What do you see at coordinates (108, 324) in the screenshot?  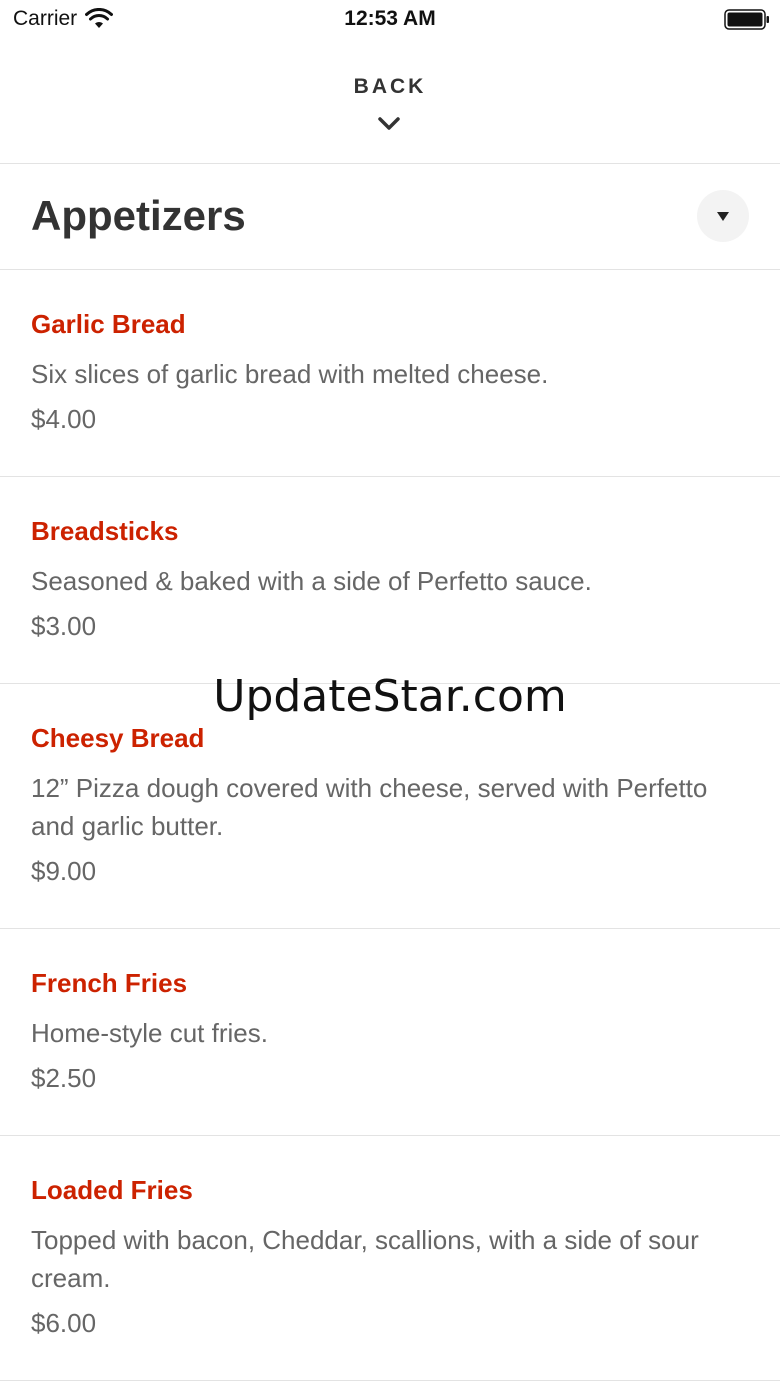 I see `menu-item-name: Garlic Bread` at bounding box center [108, 324].